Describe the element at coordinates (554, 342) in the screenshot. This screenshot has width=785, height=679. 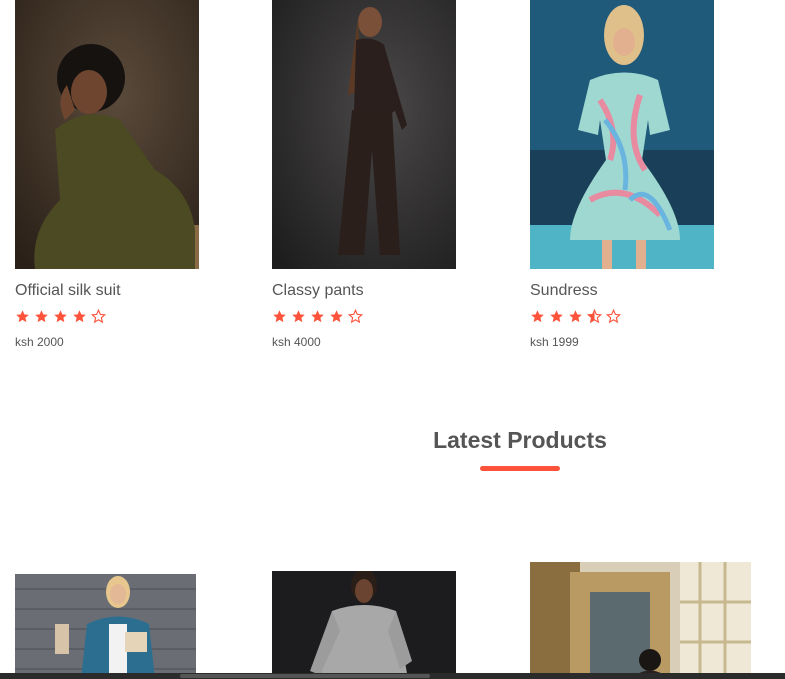
I see `product-price: ksh 1999` at that location.